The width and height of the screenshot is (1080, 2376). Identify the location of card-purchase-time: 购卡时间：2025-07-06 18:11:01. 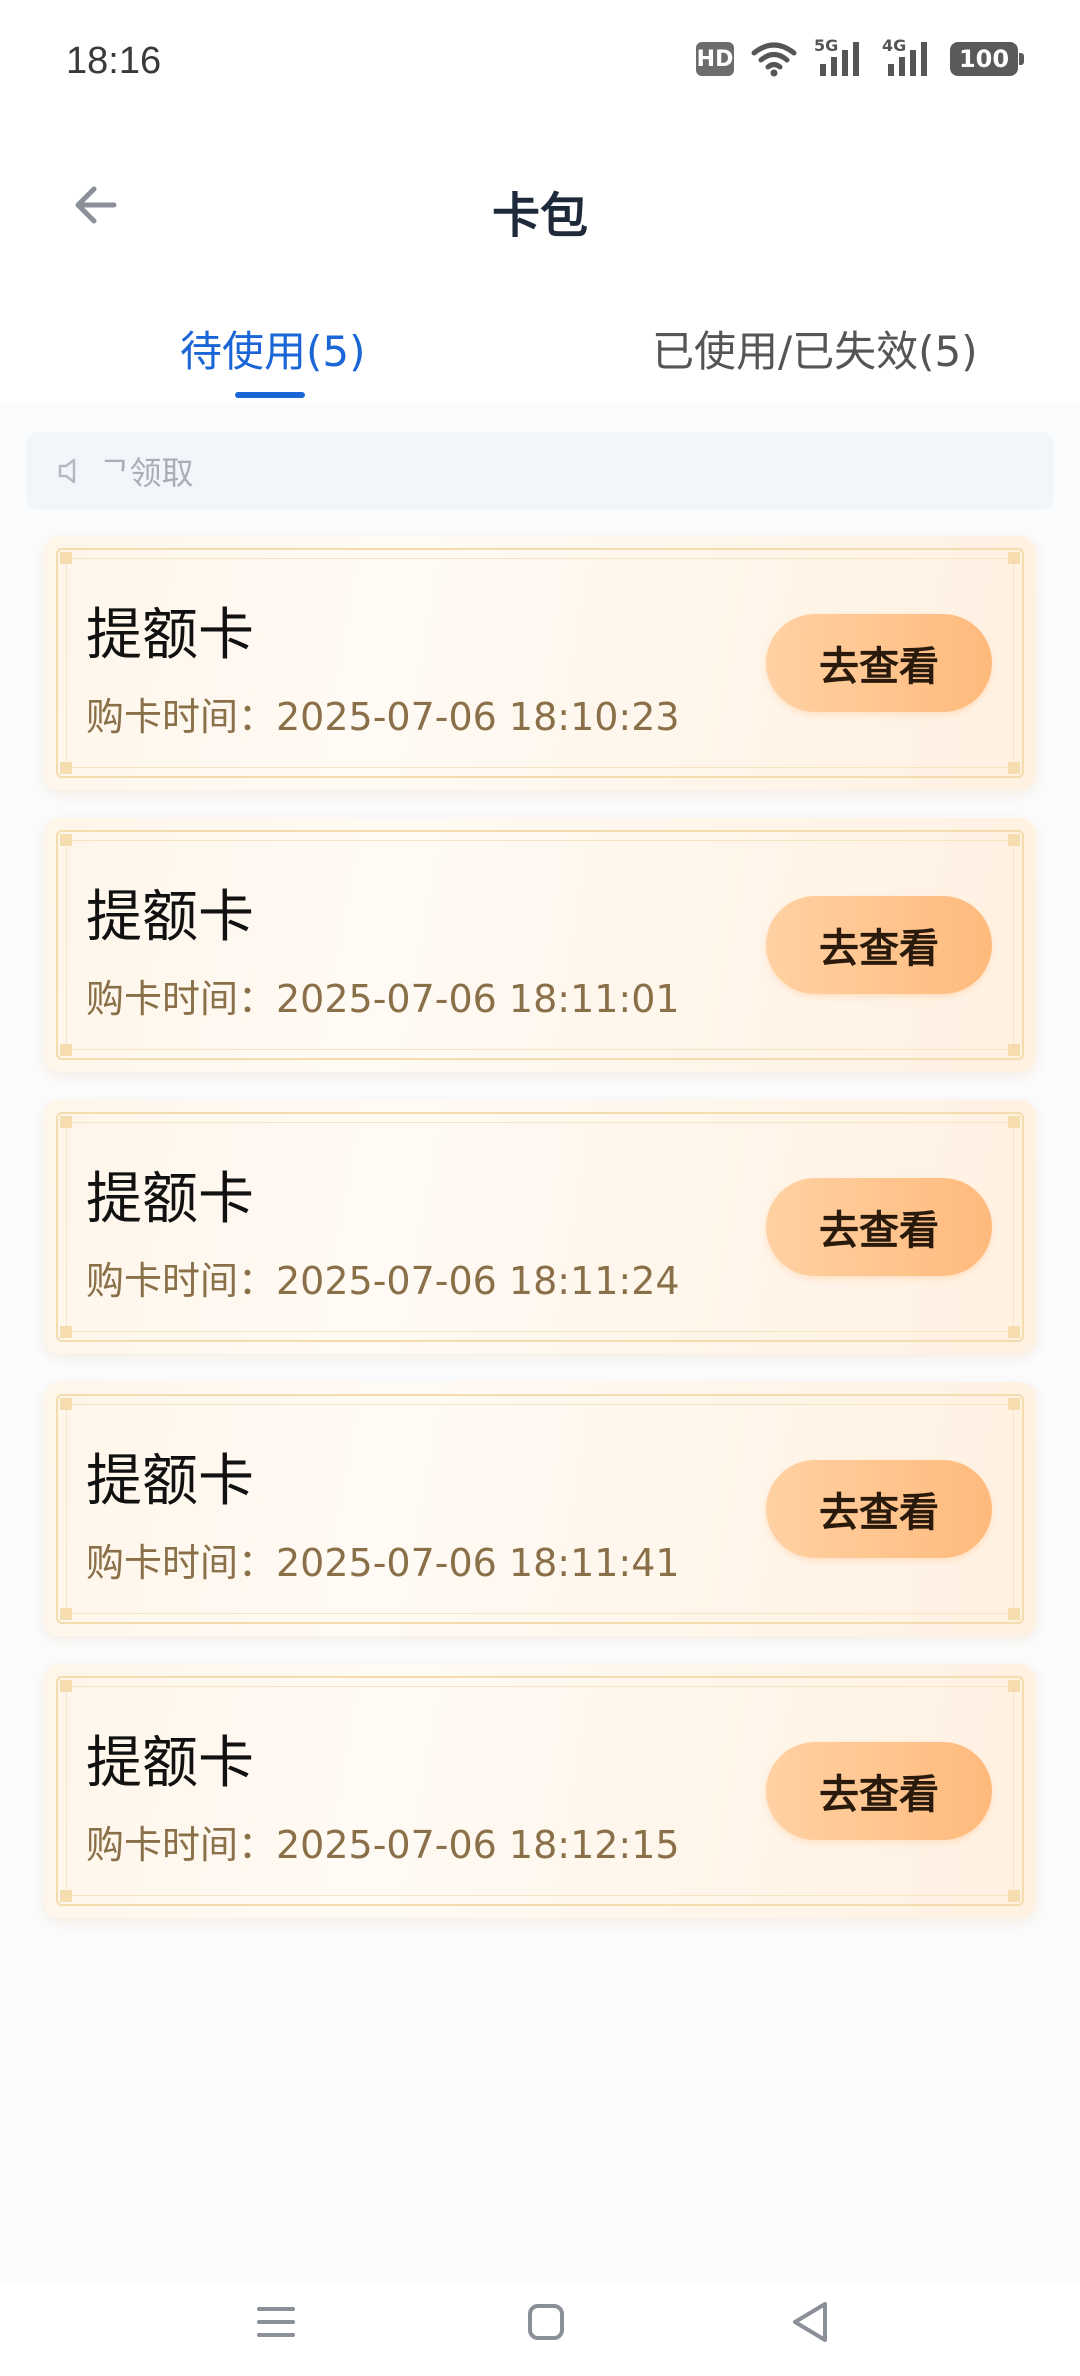
(383, 999).